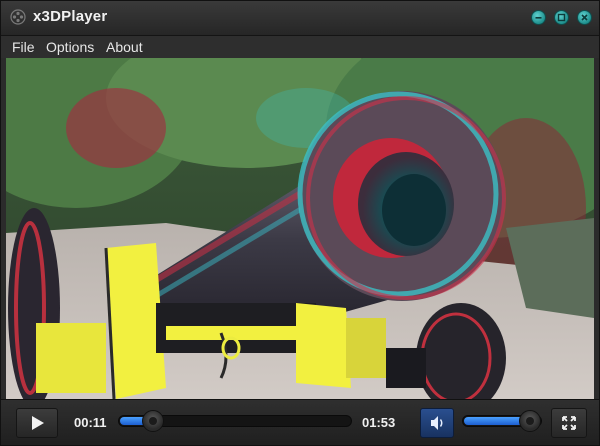 This screenshot has width=600, height=446. I want to click on menu-bar: File Options About, so click(300, 47).